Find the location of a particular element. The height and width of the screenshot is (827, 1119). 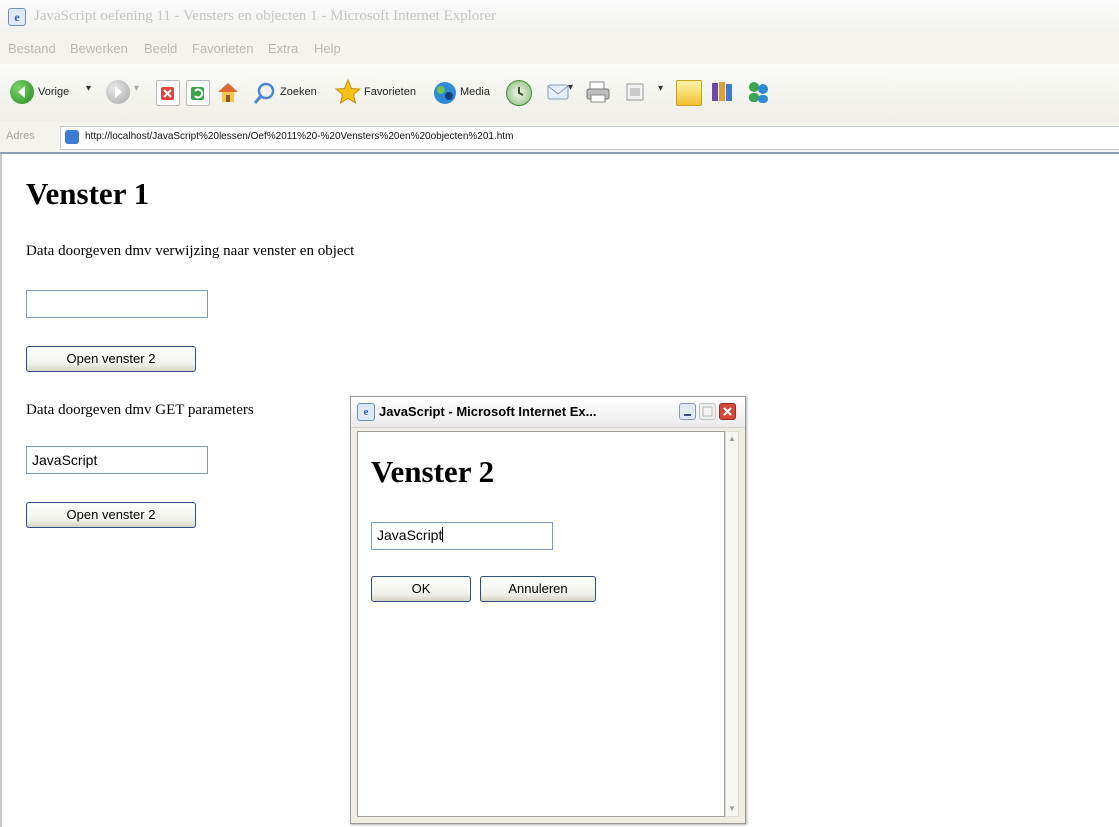

search-label: Zoeken is located at coordinates (298, 92).